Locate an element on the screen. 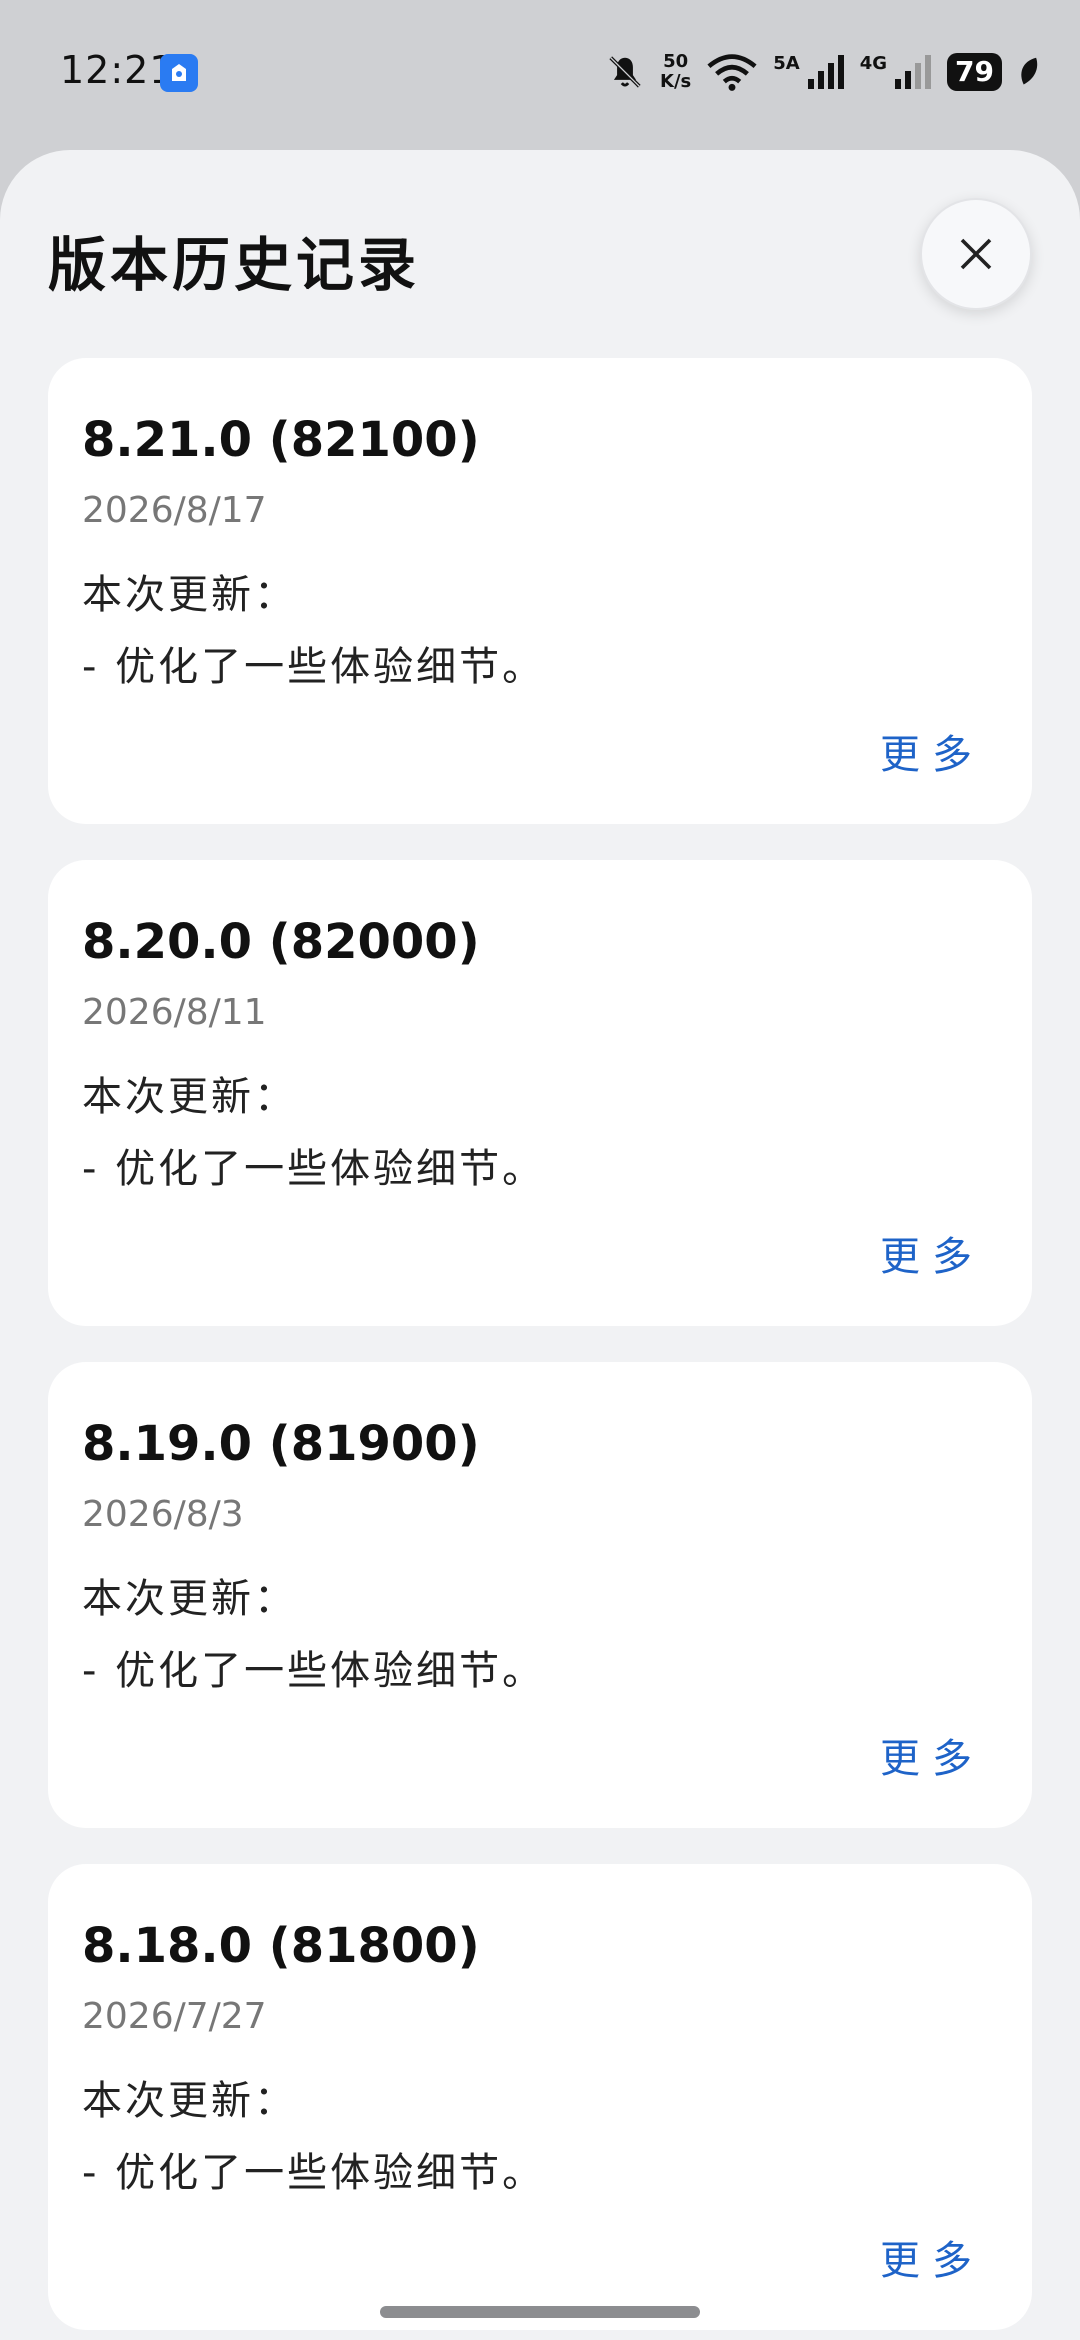 Image resolution: width=1080 pixels, height=2340 pixels. battery-level: 79 is located at coordinates (974, 72).